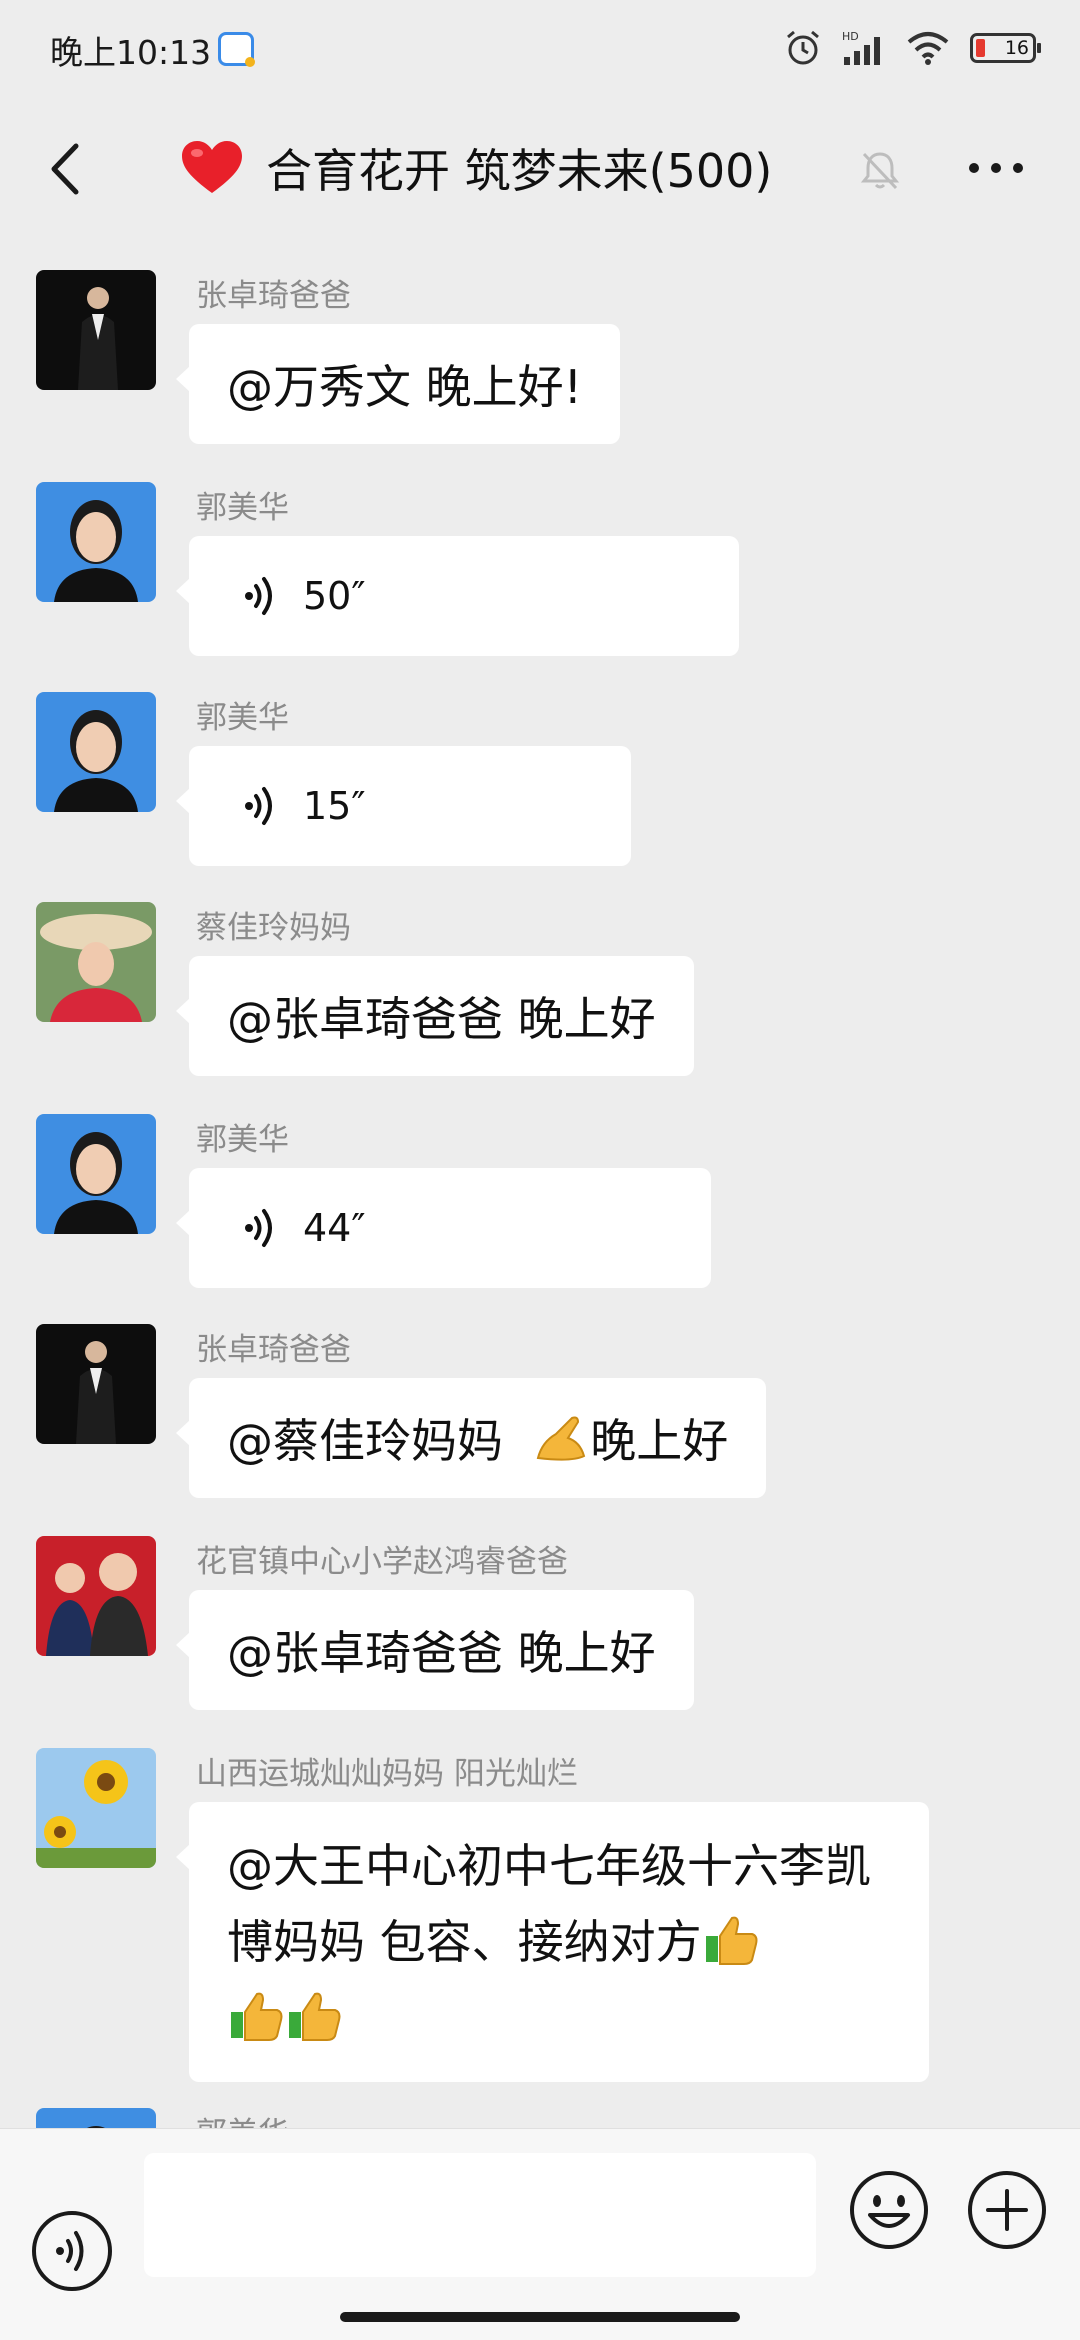 This screenshot has height=2340, width=1080. I want to click on cellular-signal-icon: HD, so click(861, 47).